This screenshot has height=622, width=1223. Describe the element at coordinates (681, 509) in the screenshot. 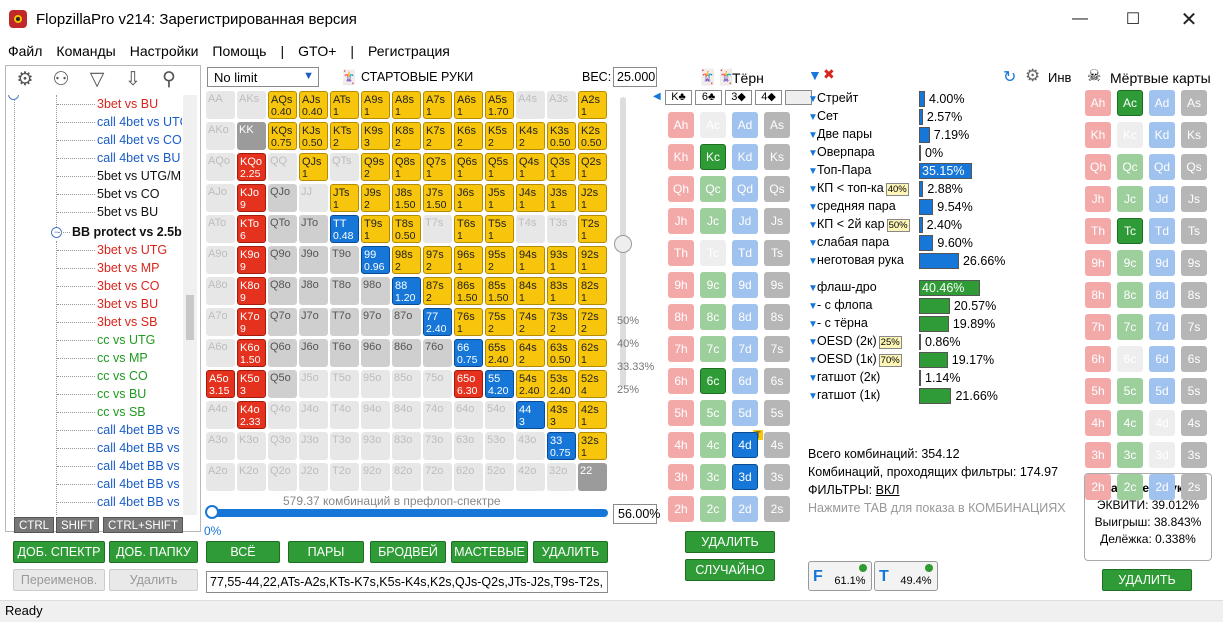

I see `card-button: 2h` at that location.